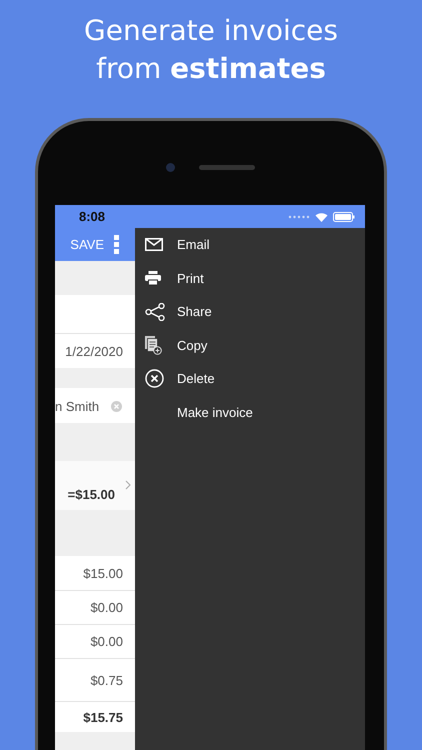 The width and height of the screenshot is (422, 750). Describe the element at coordinates (250, 379) in the screenshot. I see `menu-item: Delete` at that location.